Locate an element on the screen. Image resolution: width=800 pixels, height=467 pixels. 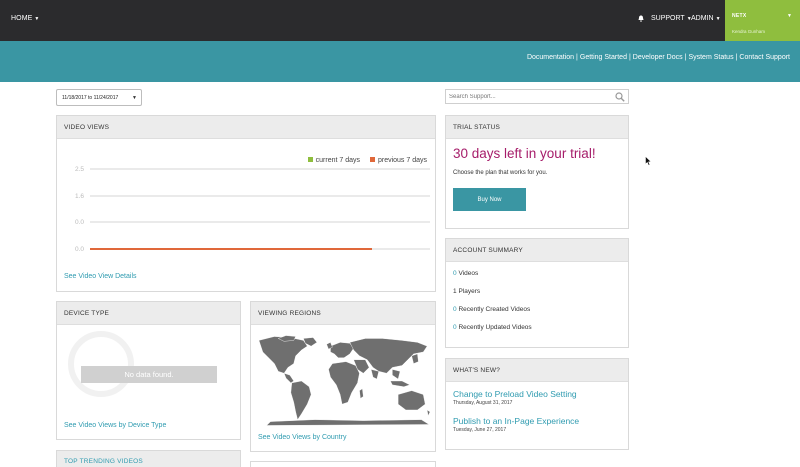
link-contact-support: Contact Support is located at coordinates (764, 57).